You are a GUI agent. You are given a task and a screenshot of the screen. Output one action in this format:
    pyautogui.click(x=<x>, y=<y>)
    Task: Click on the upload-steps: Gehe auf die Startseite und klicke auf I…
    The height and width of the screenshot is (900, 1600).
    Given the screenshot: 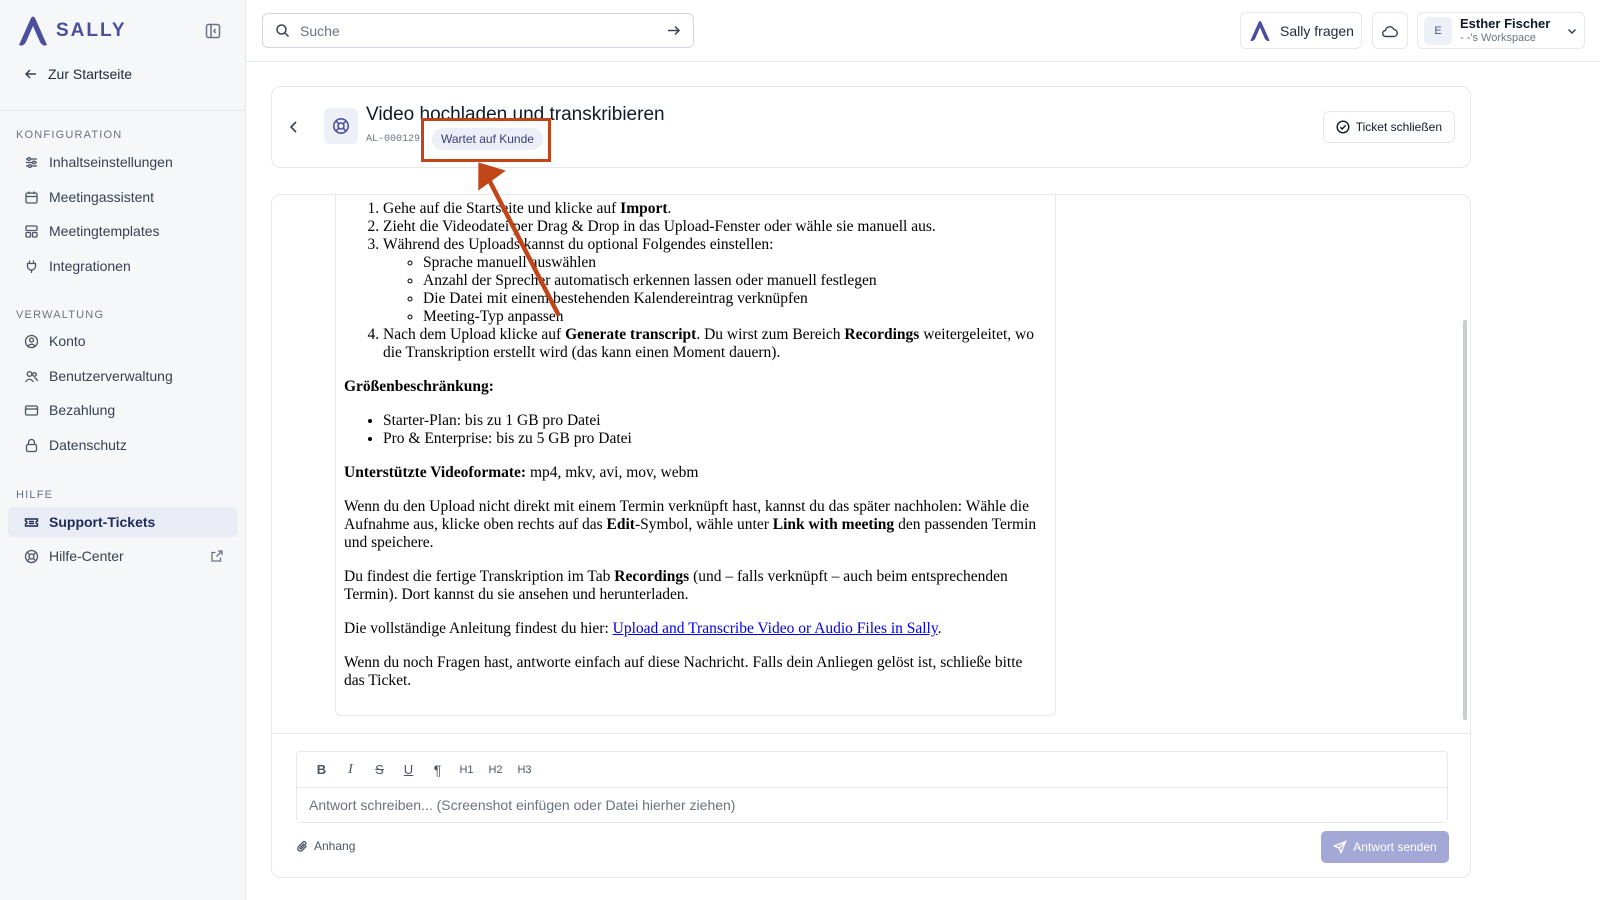 What is the action you would take?
    pyautogui.click(x=694, y=281)
    